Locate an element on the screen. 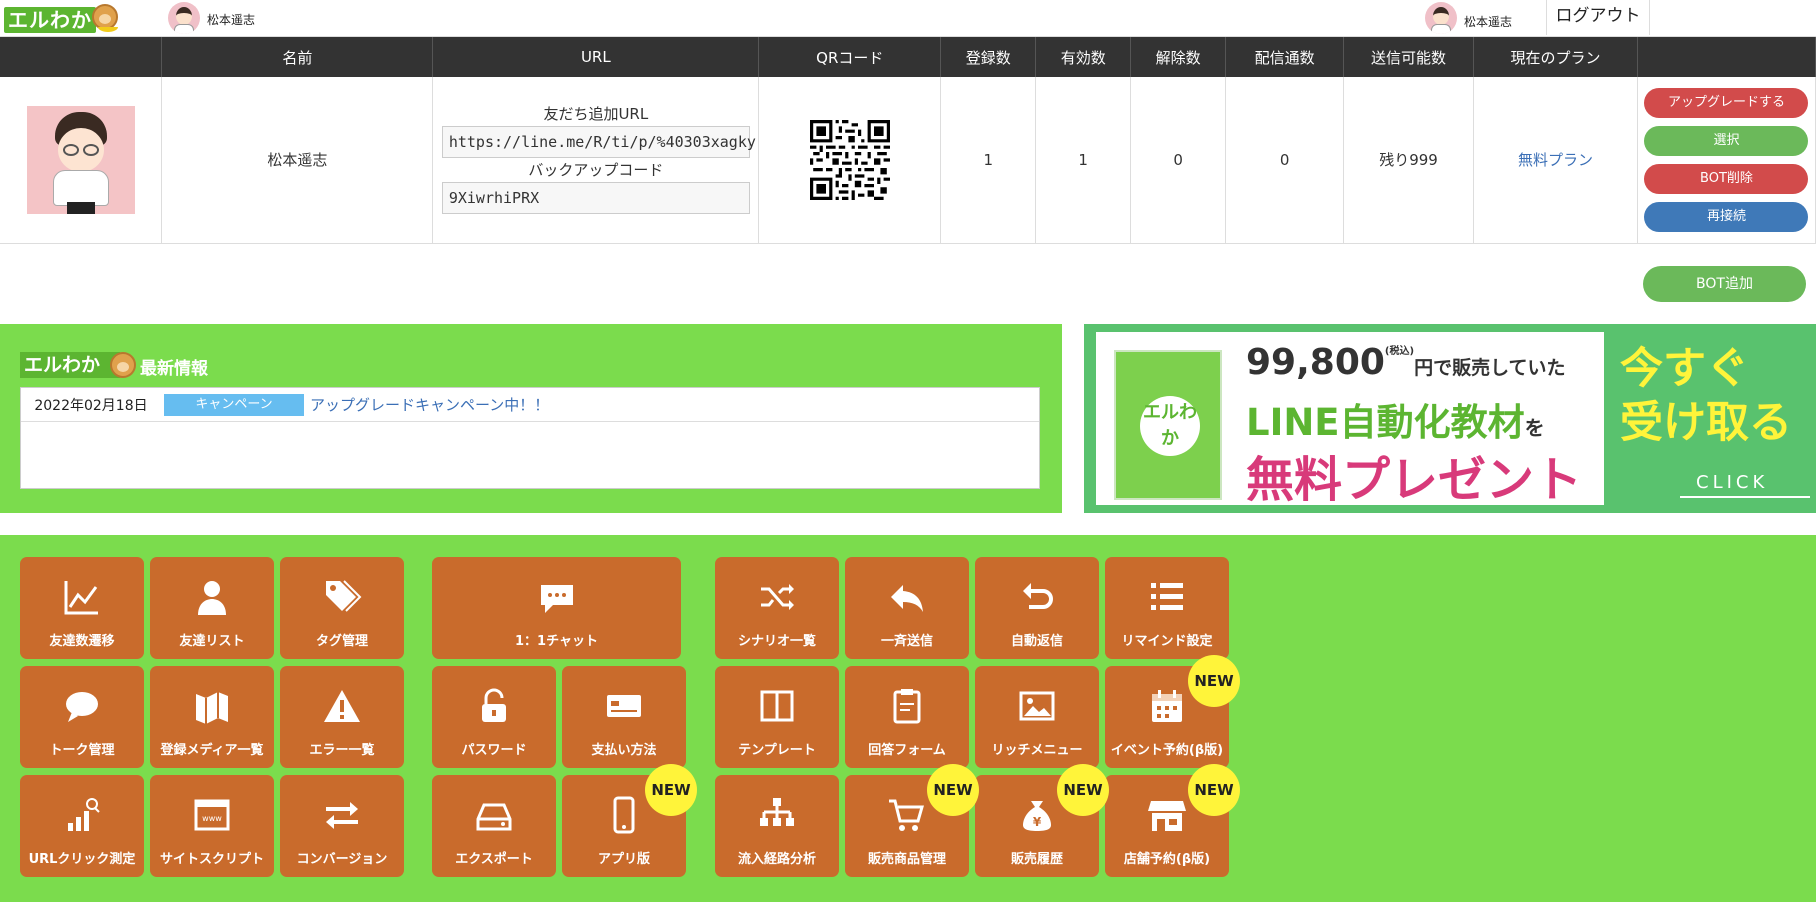  tile-label: パスワード is located at coordinates (494, 750).